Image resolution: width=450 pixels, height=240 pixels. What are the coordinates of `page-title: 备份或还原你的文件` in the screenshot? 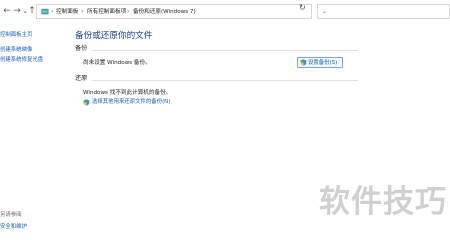 It's located at (114, 36).